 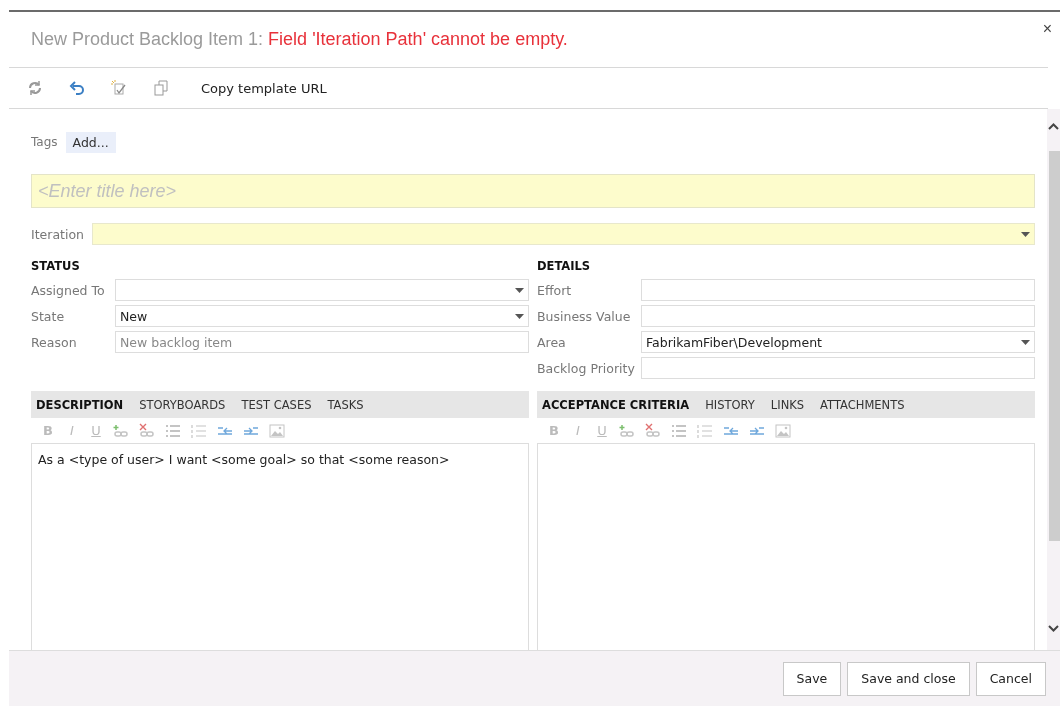 What do you see at coordinates (533, 191) in the screenshot?
I see `title-field: <Enter title here>` at bounding box center [533, 191].